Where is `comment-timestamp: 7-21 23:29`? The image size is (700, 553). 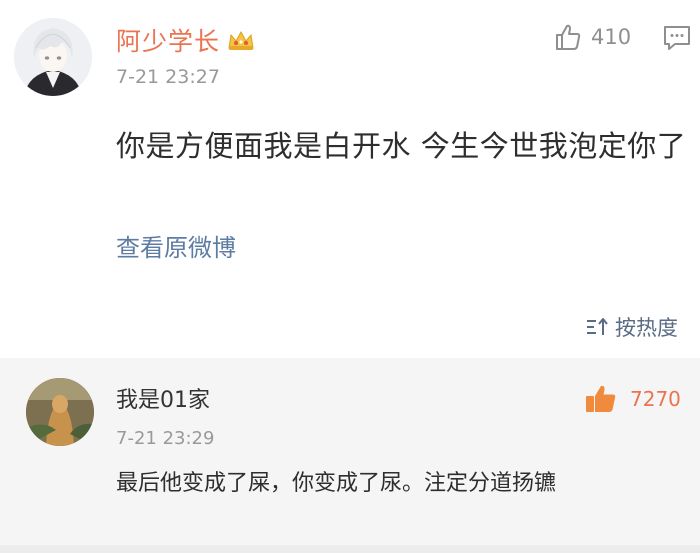 comment-timestamp: 7-21 23:29 is located at coordinates (165, 438).